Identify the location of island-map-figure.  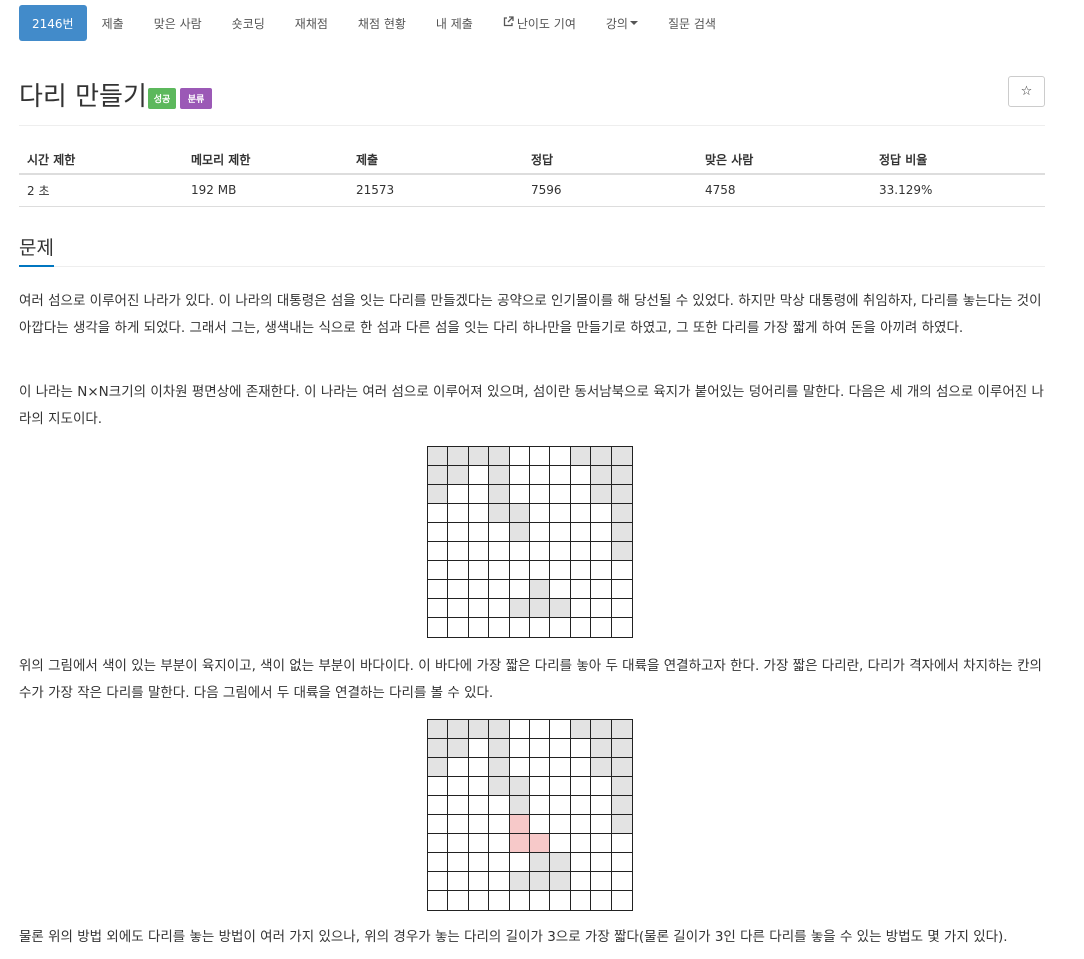
(530, 542).